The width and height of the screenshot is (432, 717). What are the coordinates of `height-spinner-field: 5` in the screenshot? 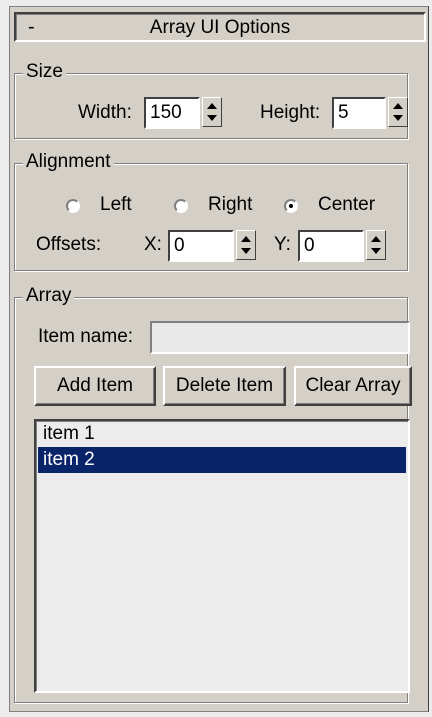 It's located at (359, 113).